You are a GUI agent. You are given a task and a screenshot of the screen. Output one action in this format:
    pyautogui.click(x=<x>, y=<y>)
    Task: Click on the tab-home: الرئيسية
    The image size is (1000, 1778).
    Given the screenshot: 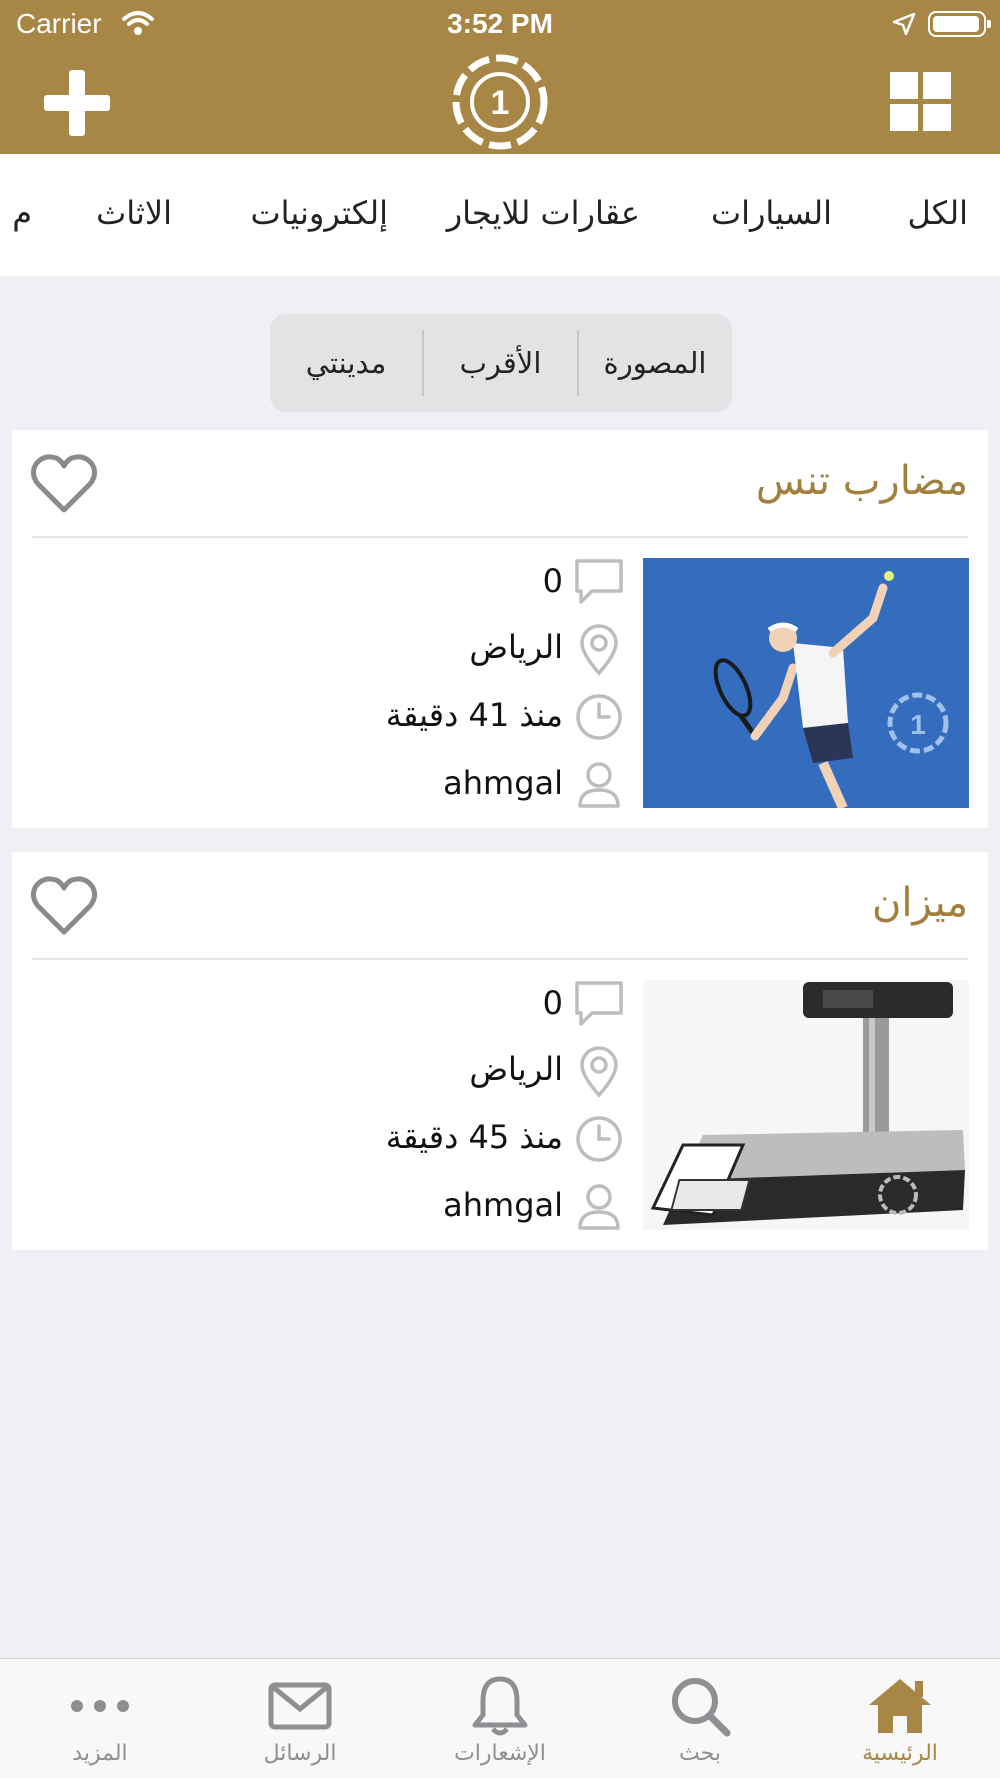 What is the action you would take?
    pyautogui.click(x=900, y=1718)
    